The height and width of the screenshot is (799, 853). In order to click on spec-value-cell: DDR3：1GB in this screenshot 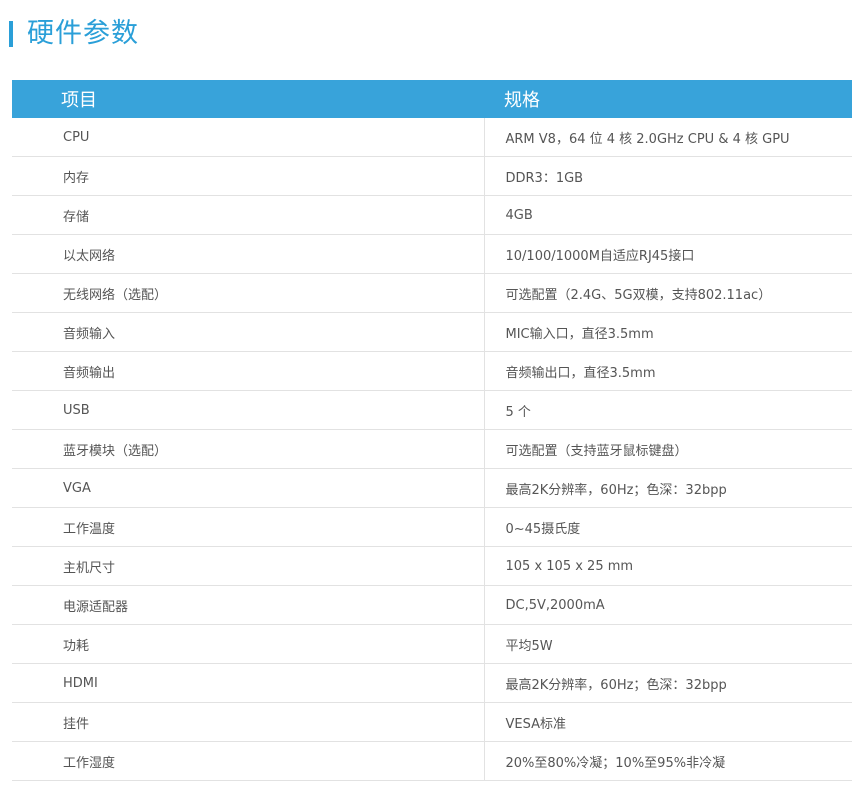, I will do `click(668, 176)`.